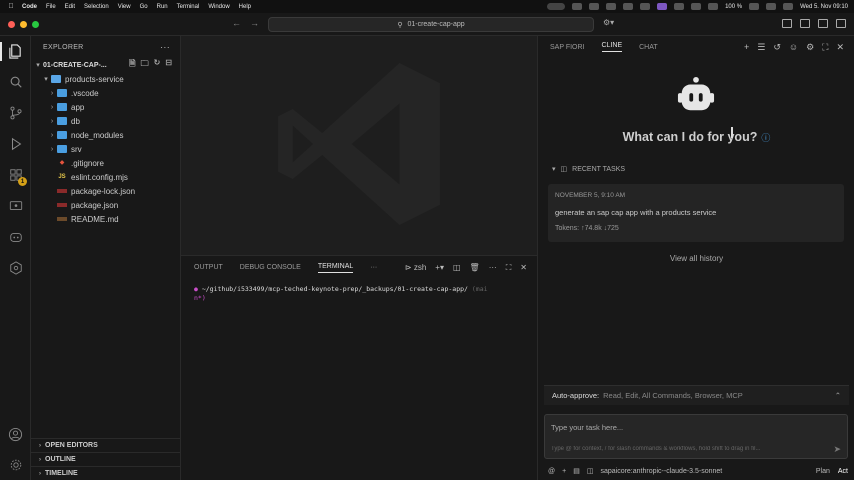 Image resolution: width=854 pixels, height=480 pixels. Describe the element at coordinates (105, 191) in the screenshot. I see `tree-item: package-lock.json` at that location.